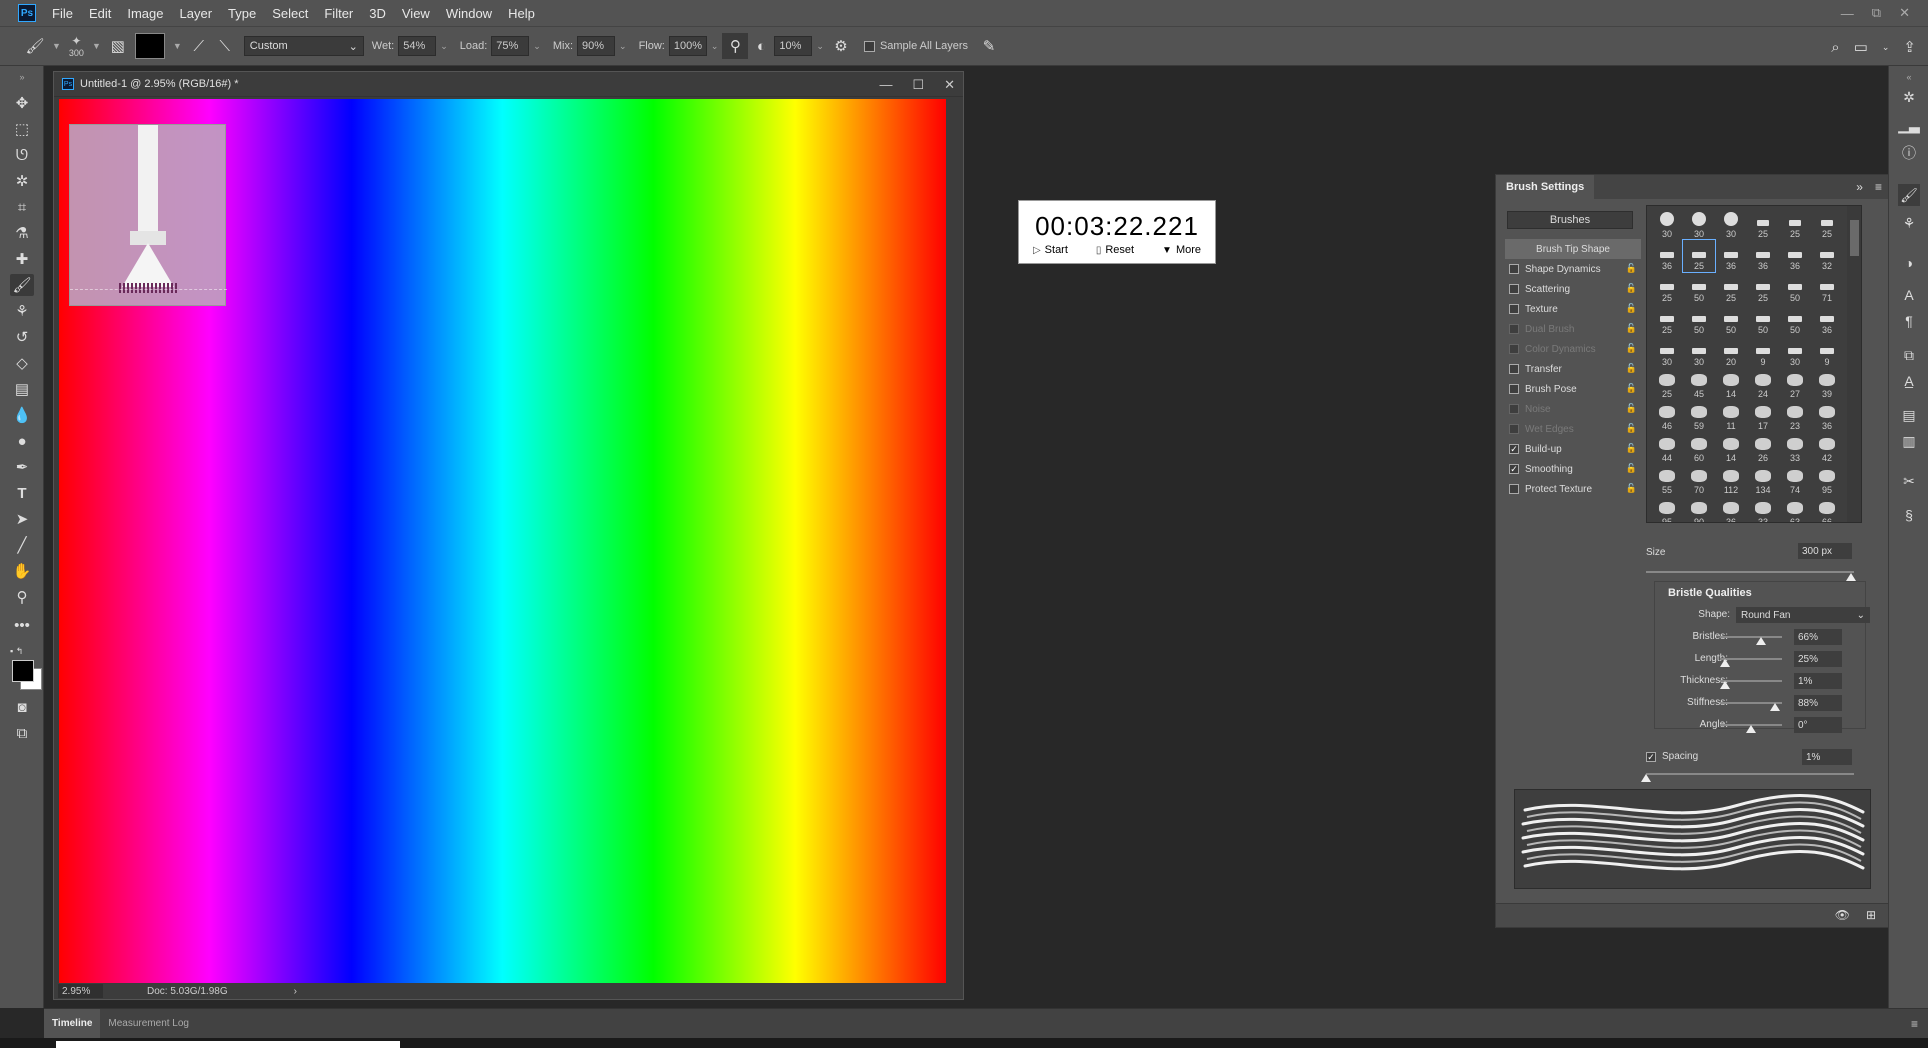  What do you see at coordinates (1827, 509) in the screenshot?
I see `brush-tip-preset: 66` at bounding box center [1827, 509].